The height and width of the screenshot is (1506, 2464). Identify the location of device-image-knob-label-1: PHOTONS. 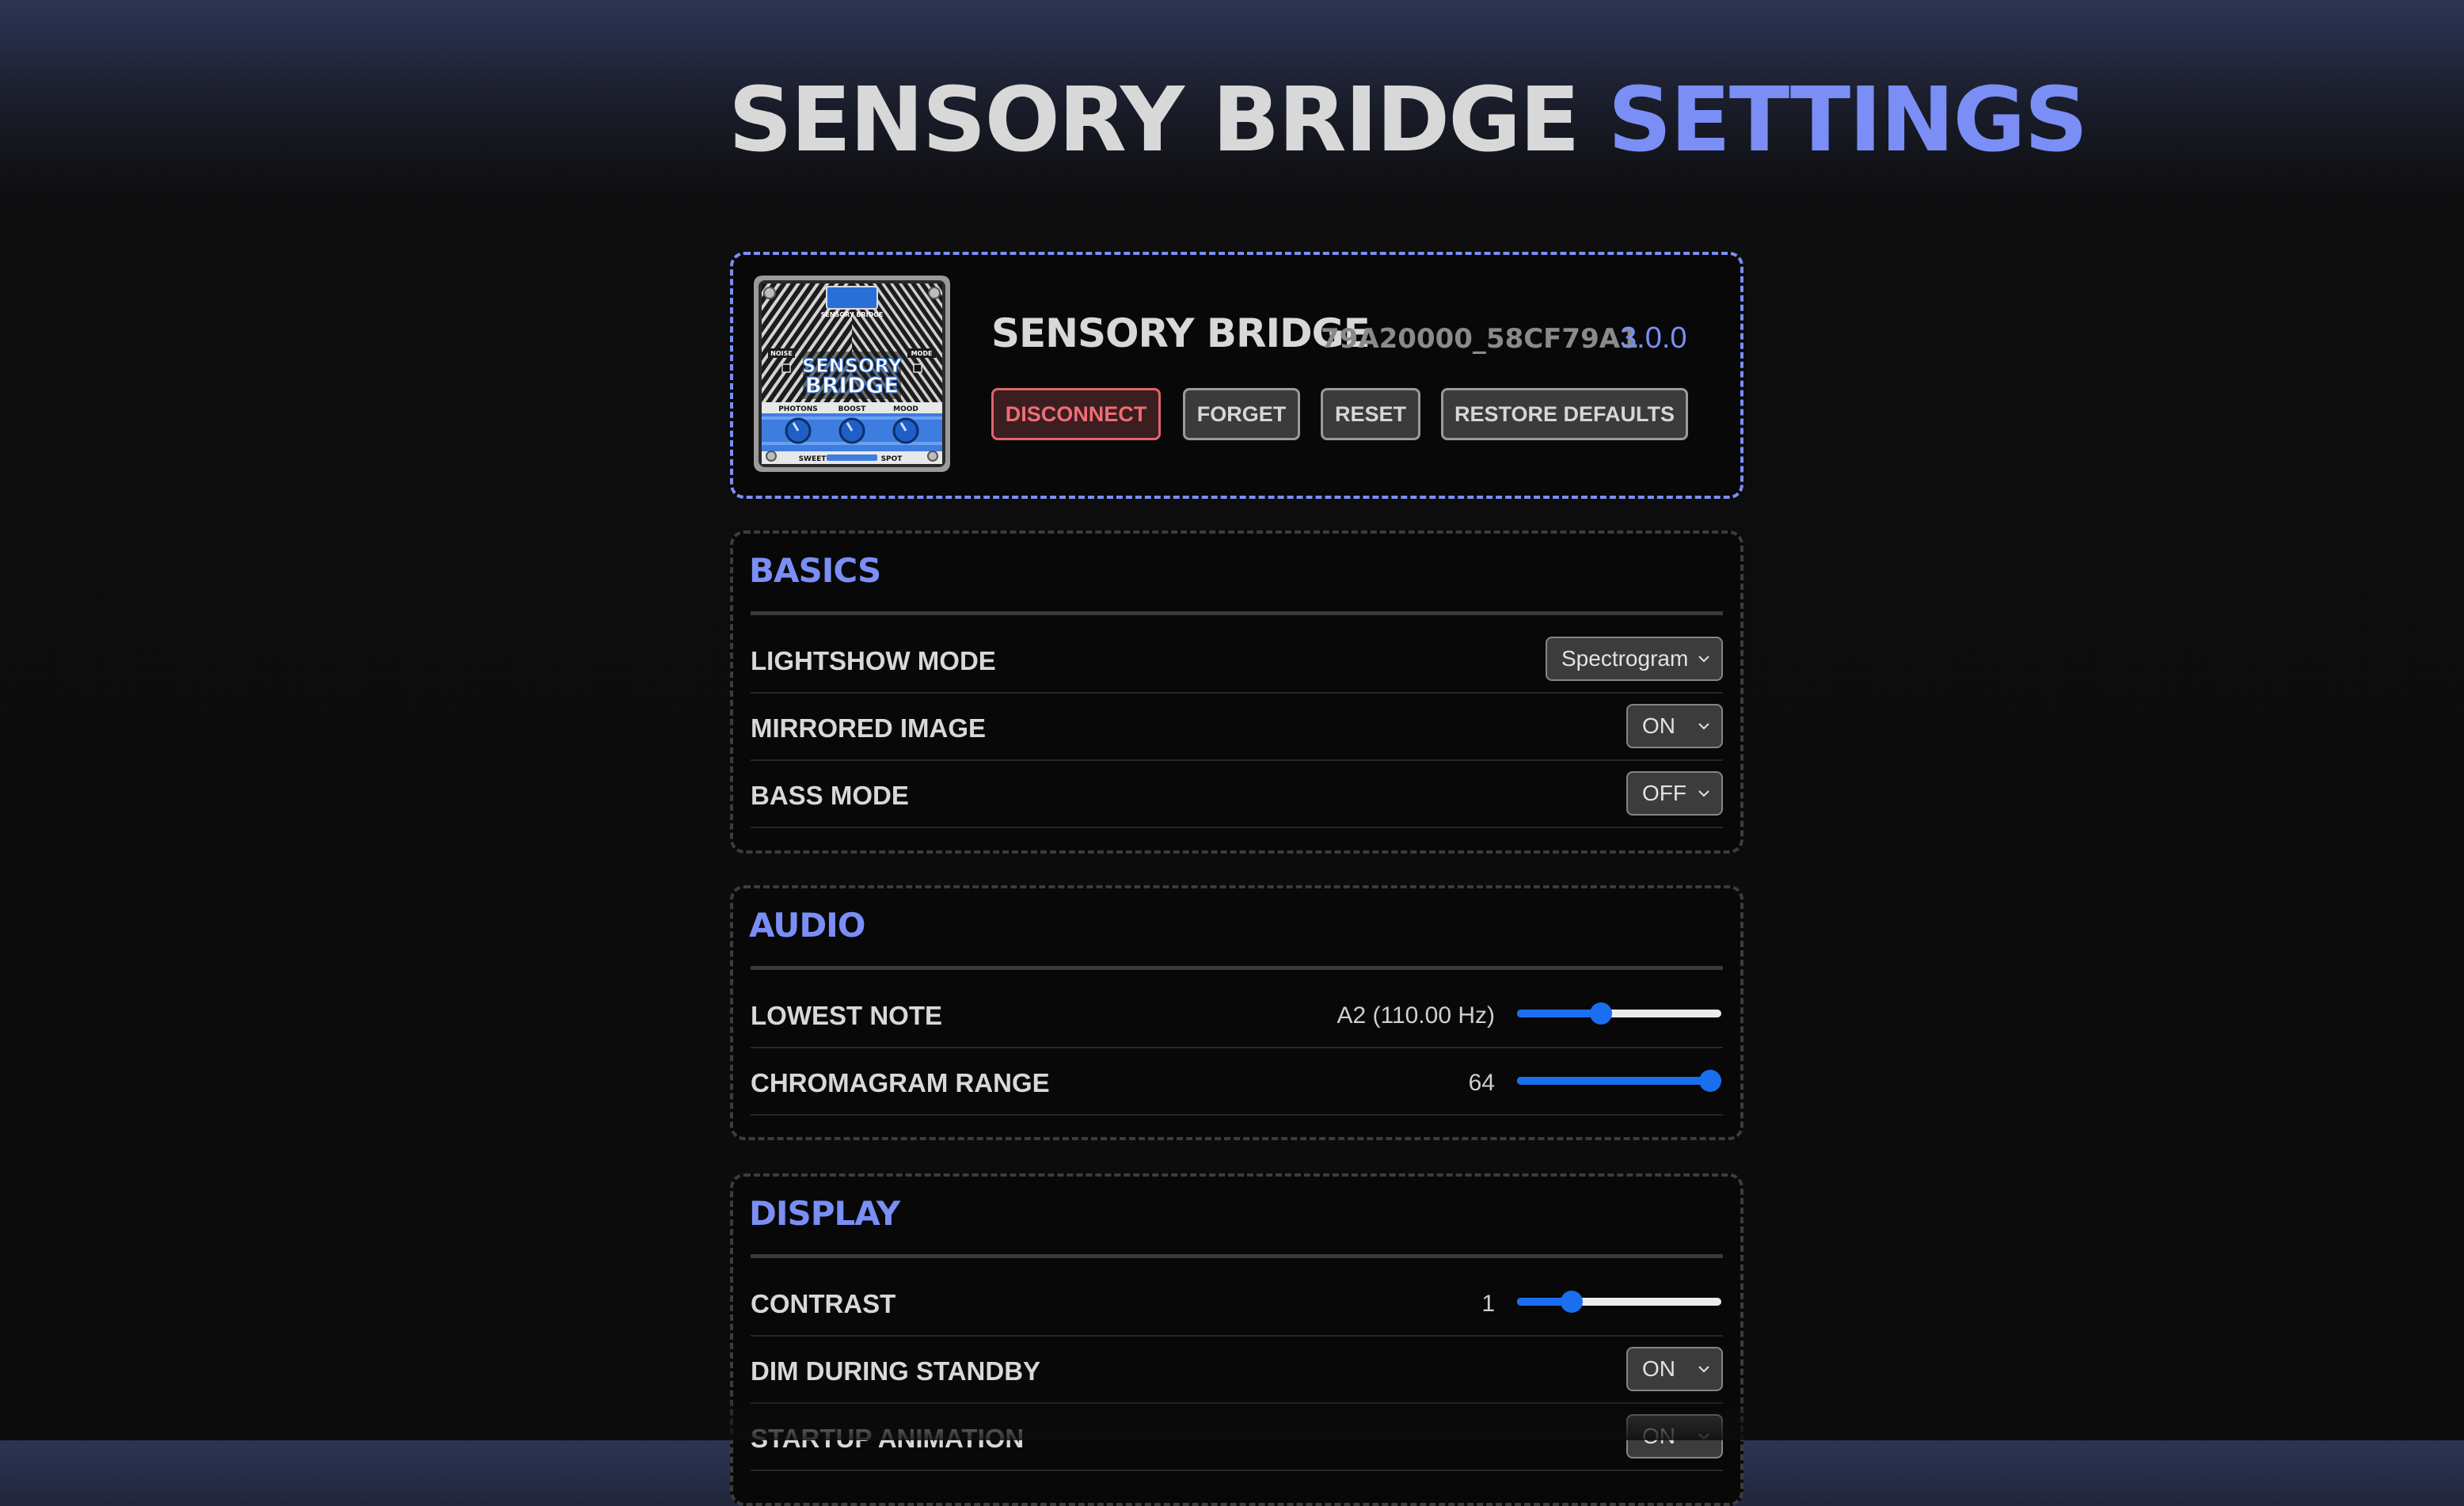
(798, 409).